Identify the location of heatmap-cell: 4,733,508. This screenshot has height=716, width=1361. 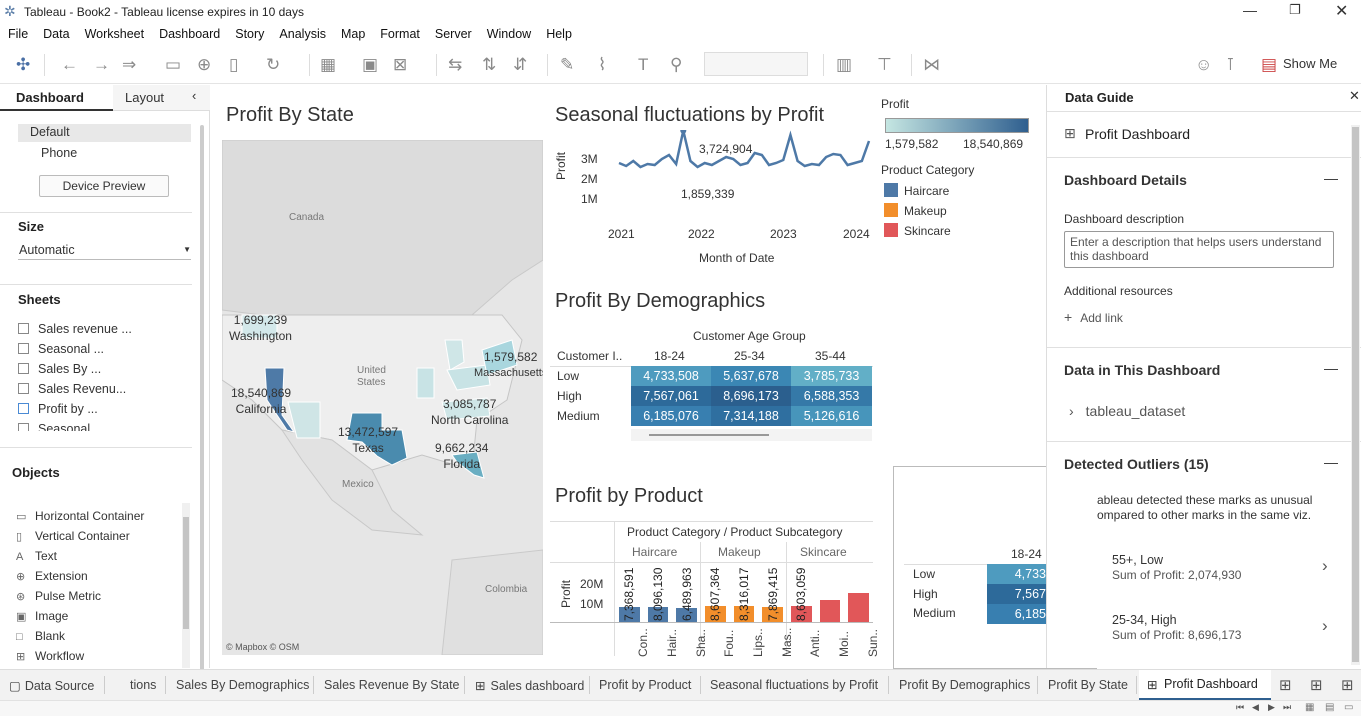
(671, 376).